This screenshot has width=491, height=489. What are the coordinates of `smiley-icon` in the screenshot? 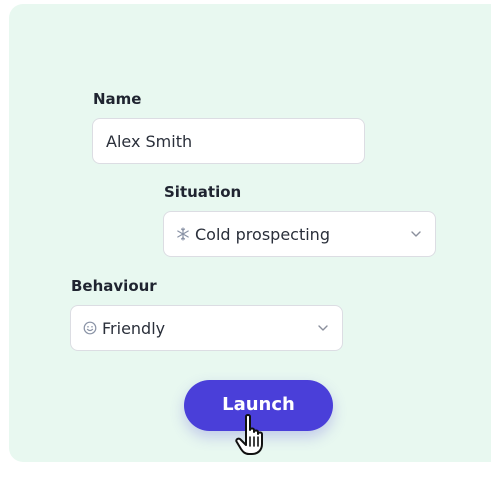 It's located at (90, 327).